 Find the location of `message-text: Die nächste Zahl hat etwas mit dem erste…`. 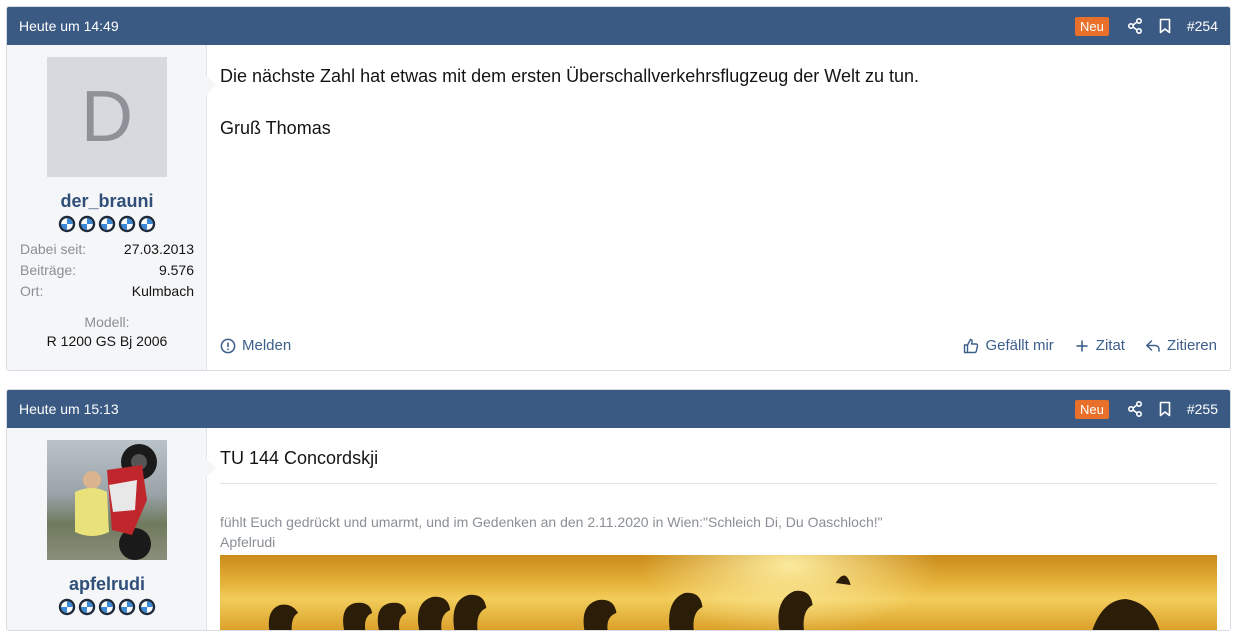

message-text: Die nächste Zahl hat etwas mit dem erste… is located at coordinates (718, 102).